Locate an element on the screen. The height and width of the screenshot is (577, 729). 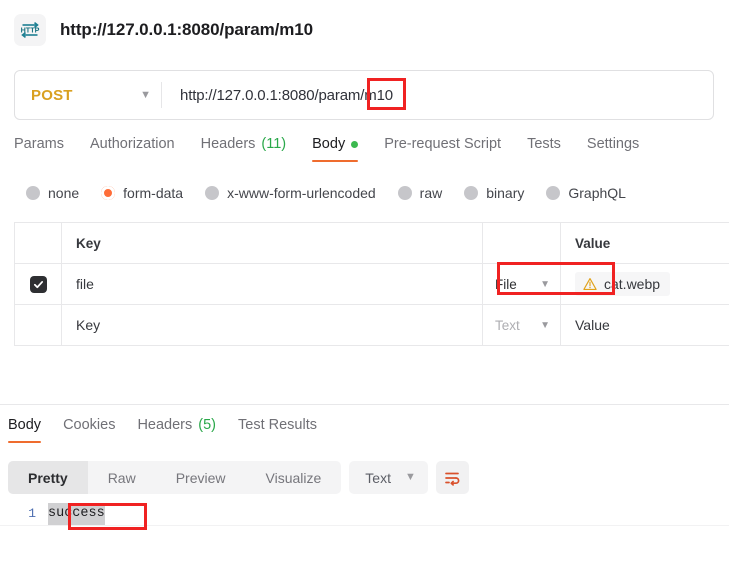
view-raw-label: Raw is located at coordinates (121, 477).